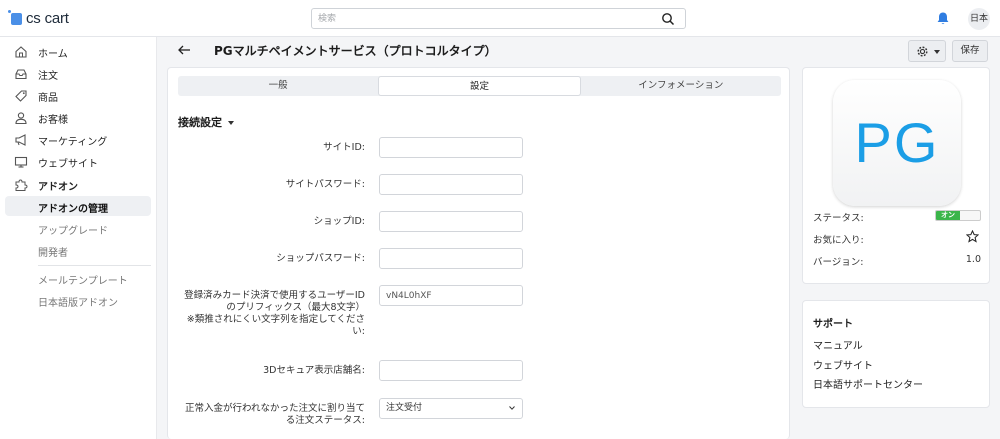 The width and height of the screenshot is (1000, 439). What do you see at coordinates (668, 19) in the screenshot?
I see `search-icon` at bounding box center [668, 19].